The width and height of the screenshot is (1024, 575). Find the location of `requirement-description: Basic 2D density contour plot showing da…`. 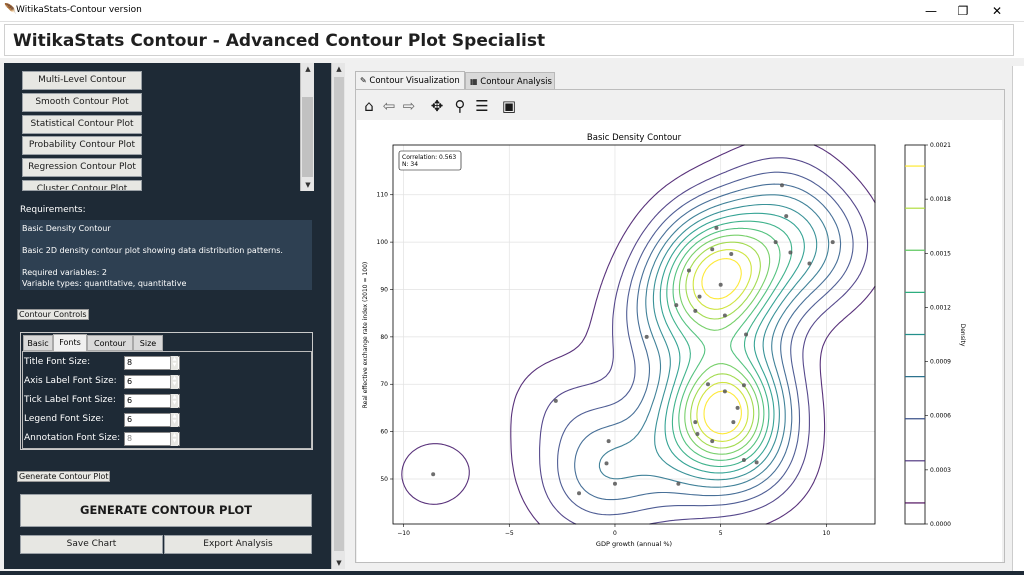

requirement-description: Basic 2D density contour plot showing da… is located at coordinates (152, 250).